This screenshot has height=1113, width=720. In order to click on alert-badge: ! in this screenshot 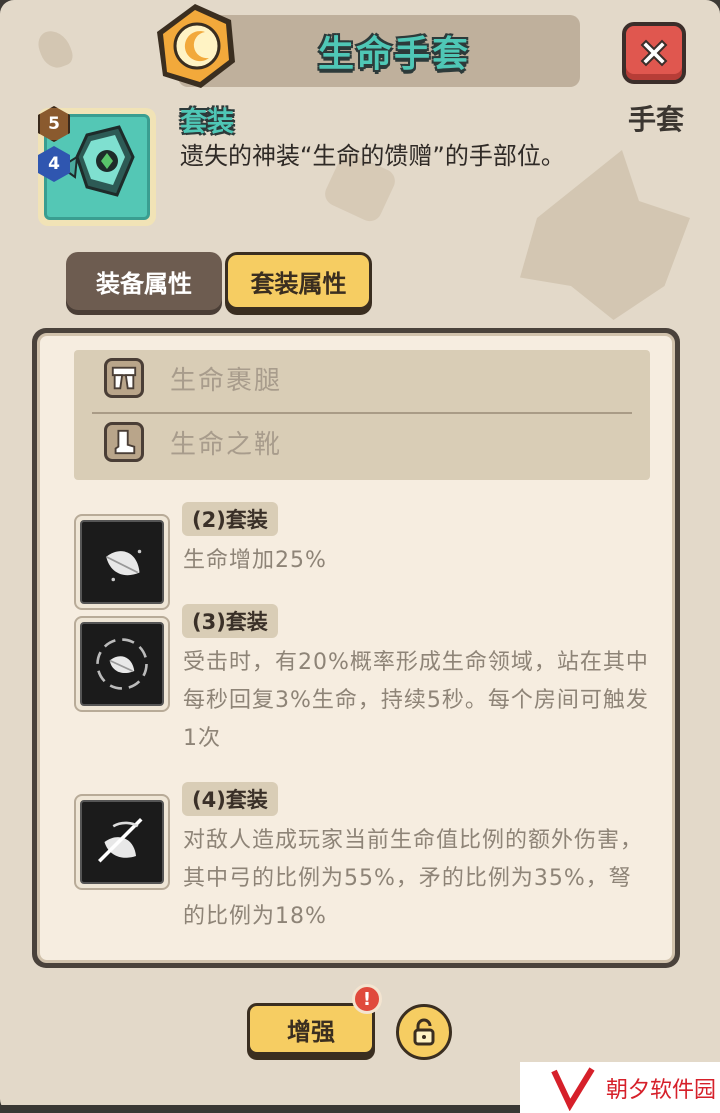, I will do `click(367, 999)`.